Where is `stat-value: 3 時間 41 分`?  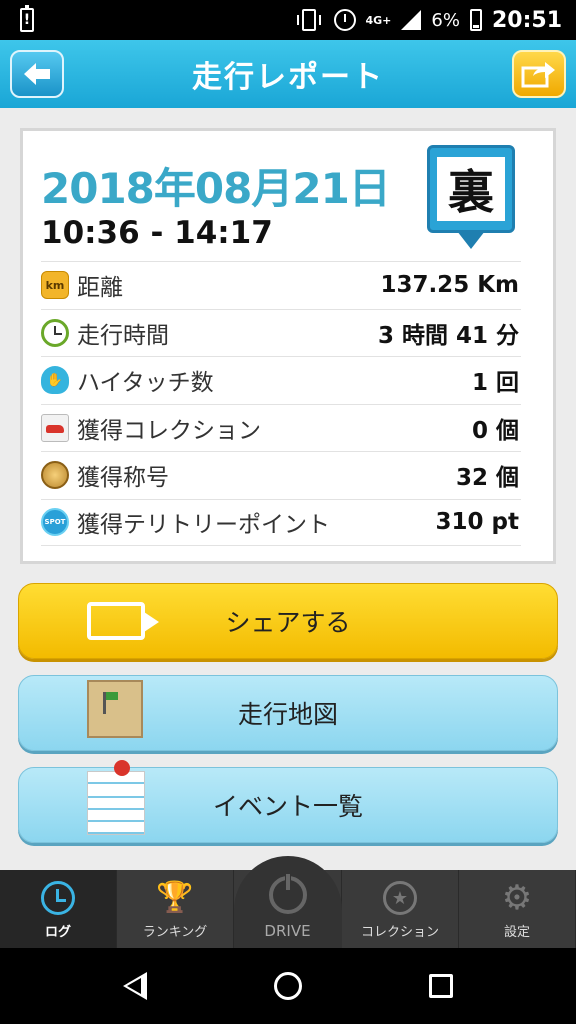
stat-value: 3 時間 41 分 is located at coordinates (448, 335).